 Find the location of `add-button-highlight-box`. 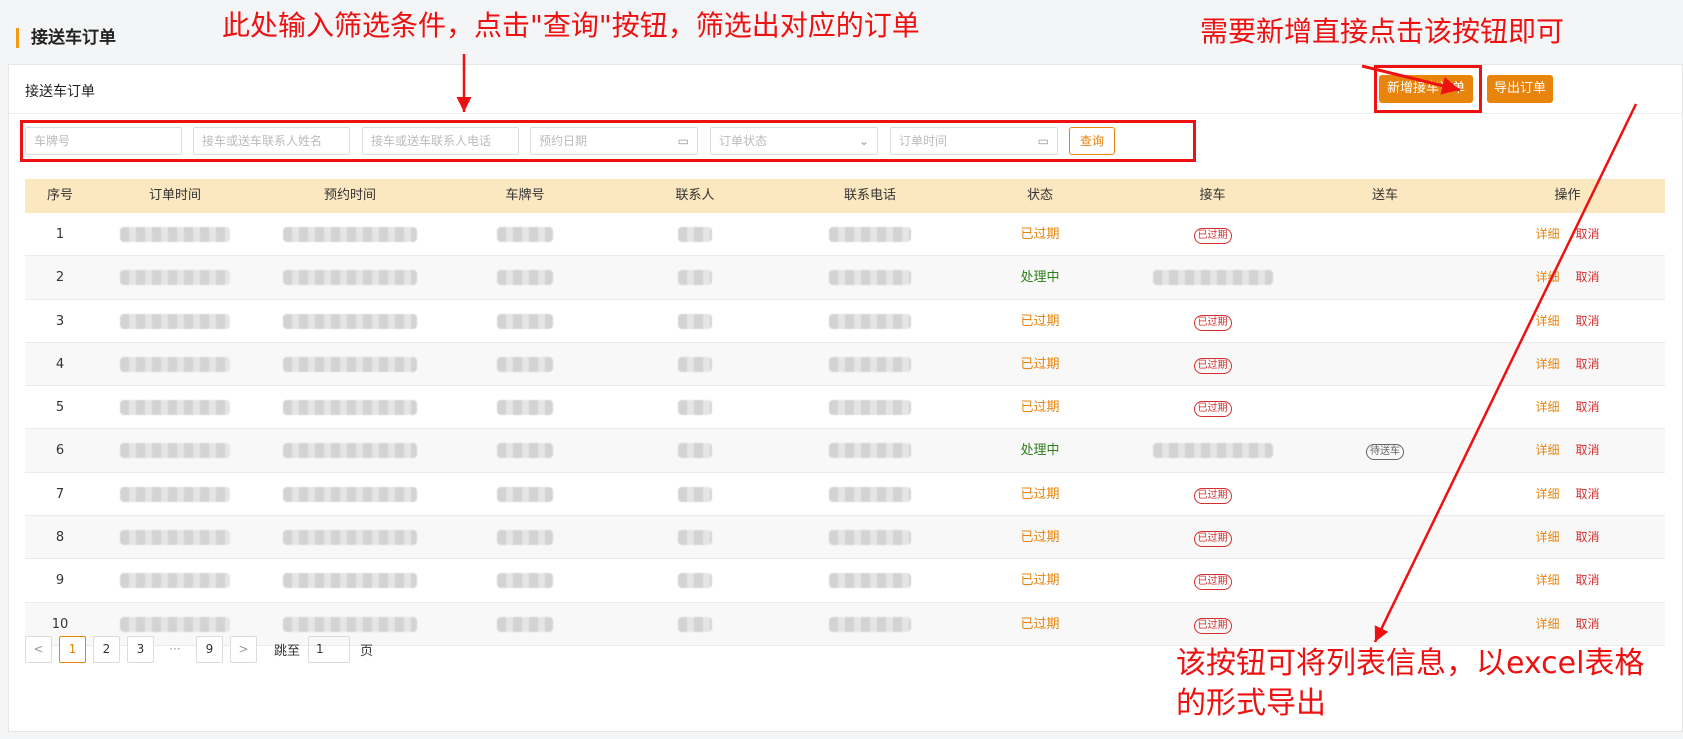

add-button-highlight-box is located at coordinates (1428, 89).